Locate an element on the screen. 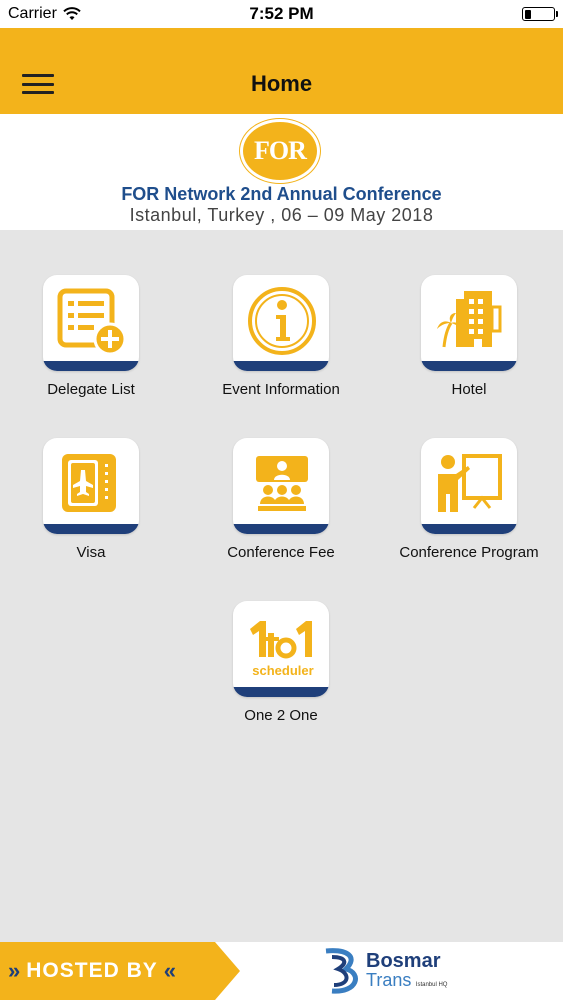 The width and height of the screenshot is (563, 1000). scheduler-text: scheduler is located at coordinates (282, 670).